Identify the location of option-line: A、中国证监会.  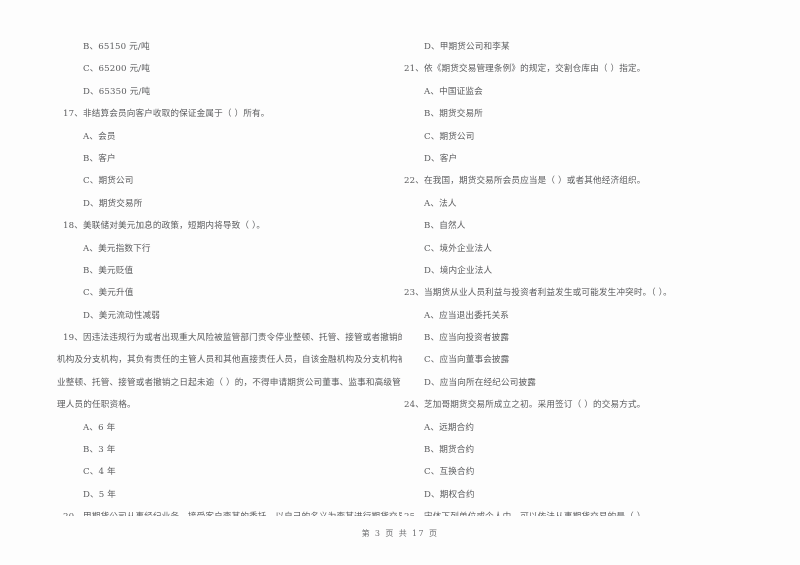
(453, 91).